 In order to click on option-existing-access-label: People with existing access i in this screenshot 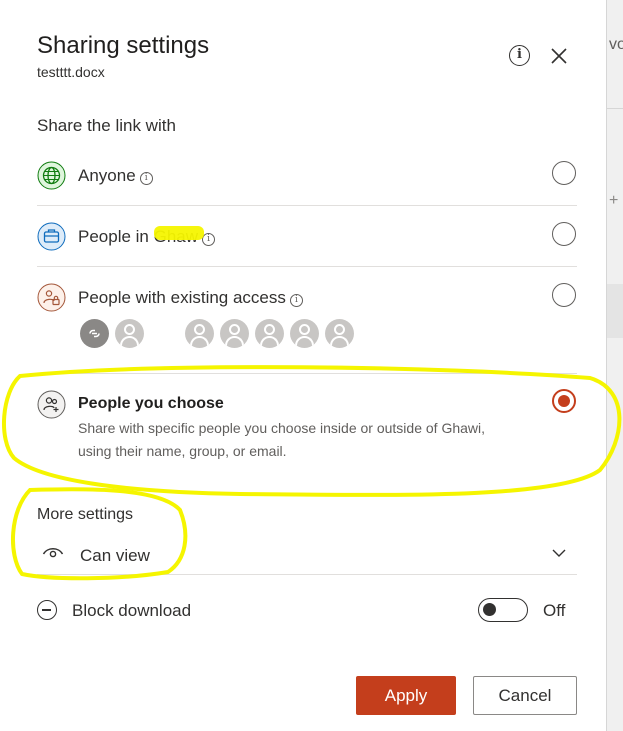, I will do `click(190, 298)`.